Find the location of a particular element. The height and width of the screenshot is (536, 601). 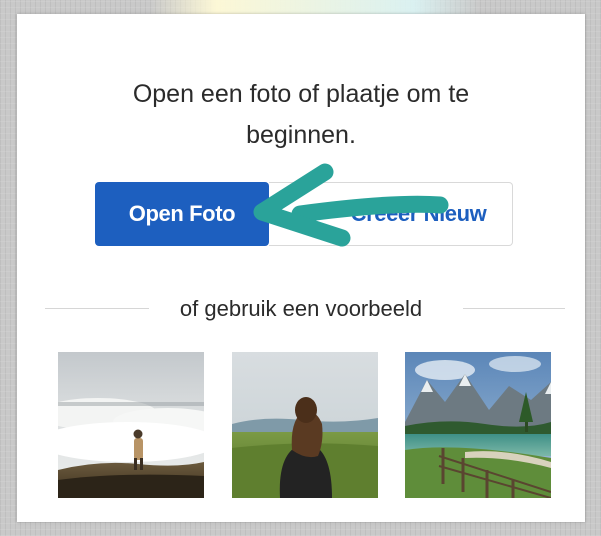

create-new-button: Creëer Nieuw is located at coordinates (391, 214).